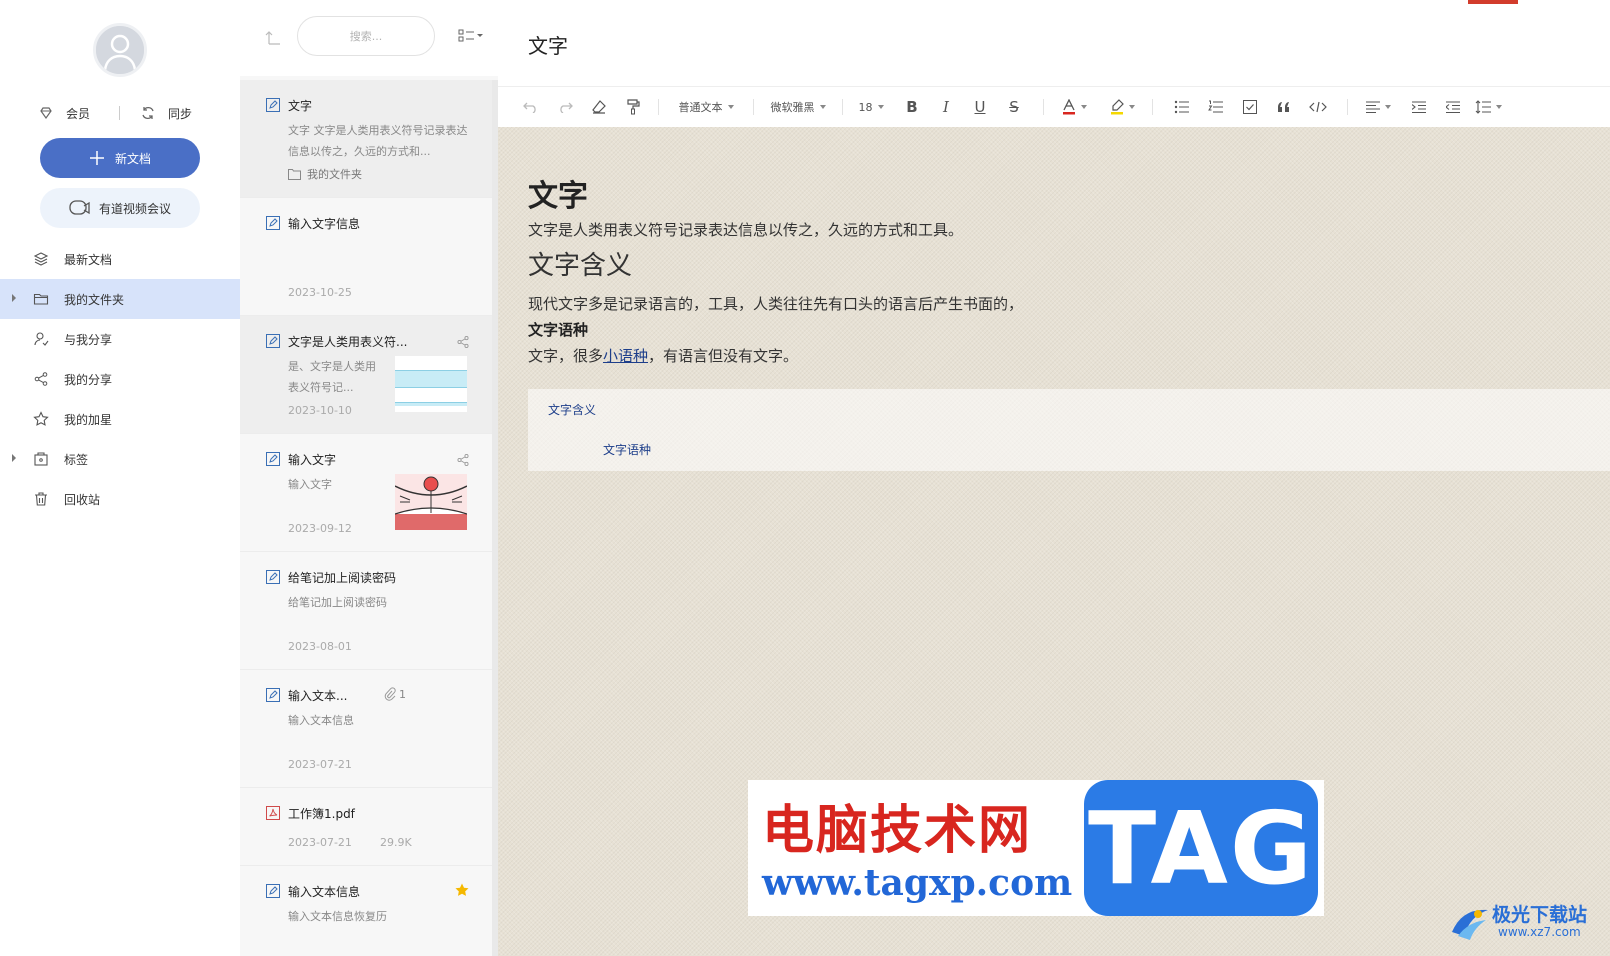 The image size is (1610, 956). What do you see at coordinates (120, 379) in the screenshot?
I see `sidebar-item-my-shares: 我的分享` at bounding box center [120, 379].